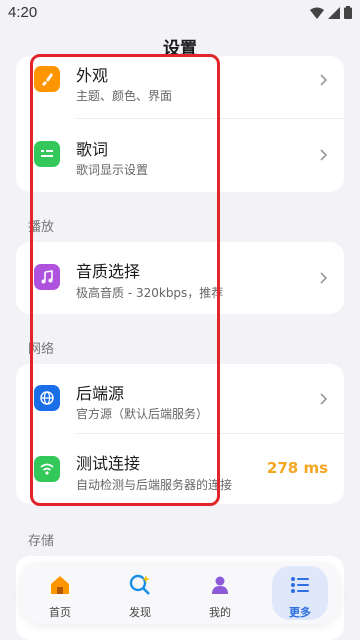 The height and width of the screenshot is (640, 360). I want to click on nav-item-discover: 发现, so click(140, 593).